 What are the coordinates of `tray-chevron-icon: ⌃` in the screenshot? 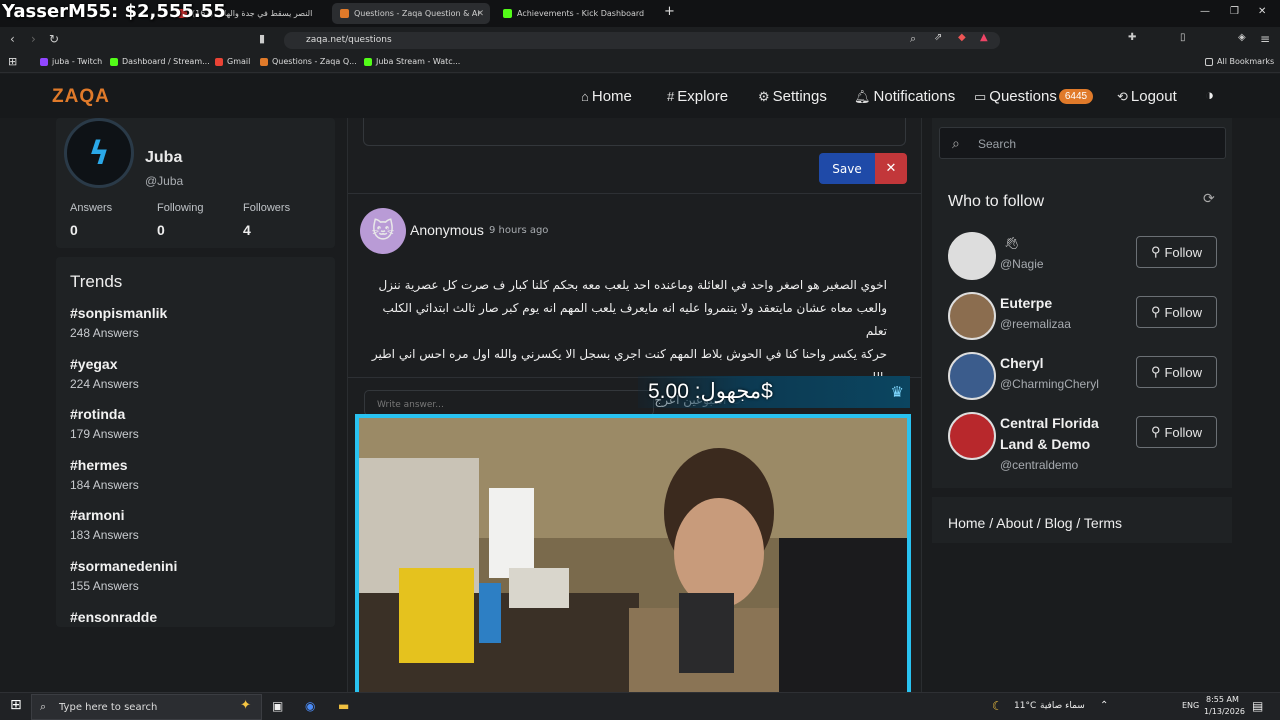 It's located at (1104, 705).